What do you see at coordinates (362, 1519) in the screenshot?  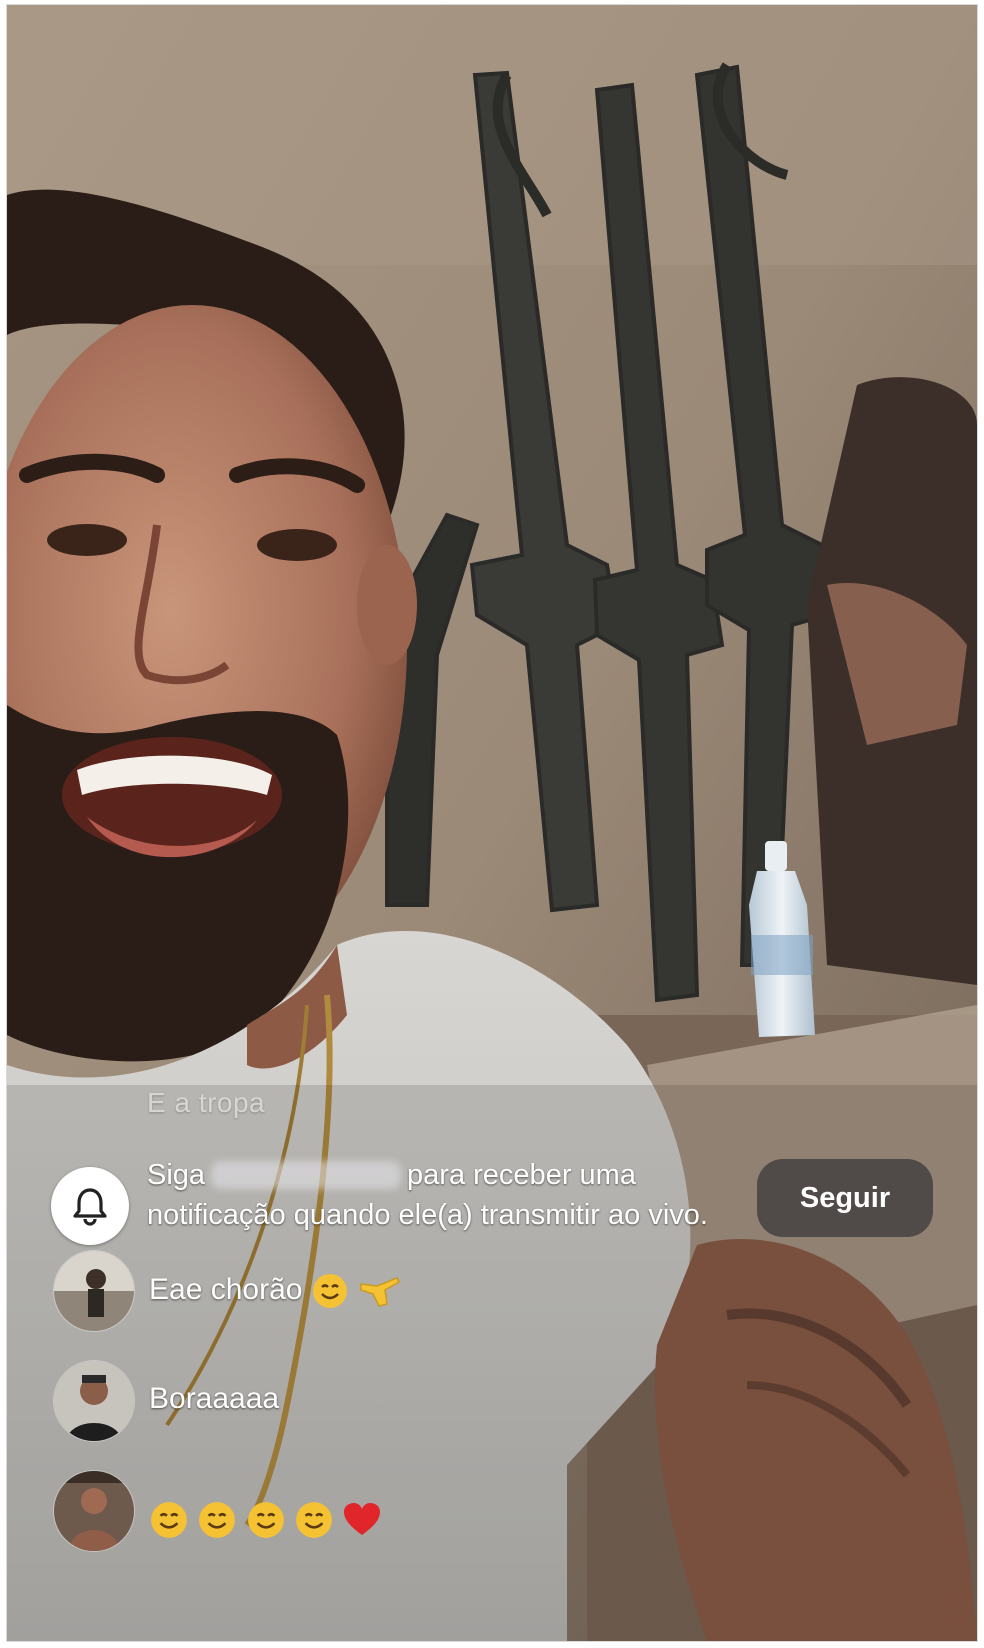 I see `red-heart-emoji` at bounding box center [362, 1519].